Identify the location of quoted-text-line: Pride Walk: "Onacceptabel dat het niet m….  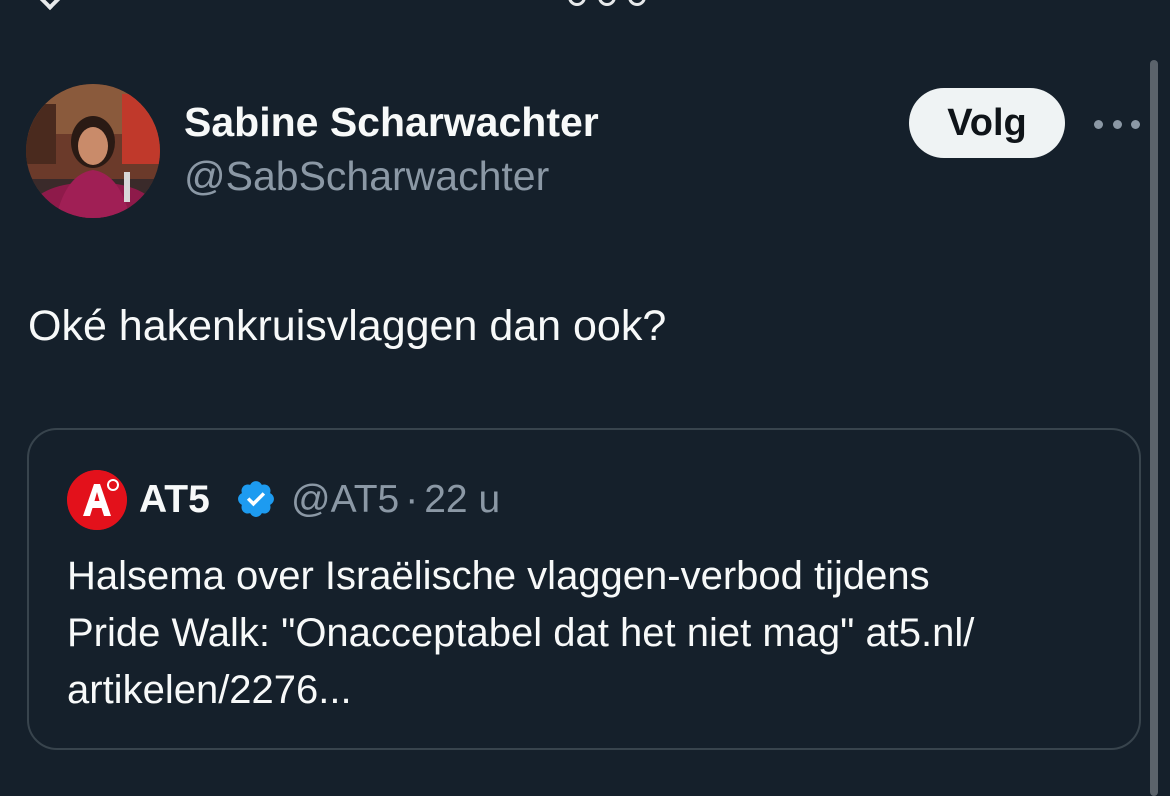
(521, 633).